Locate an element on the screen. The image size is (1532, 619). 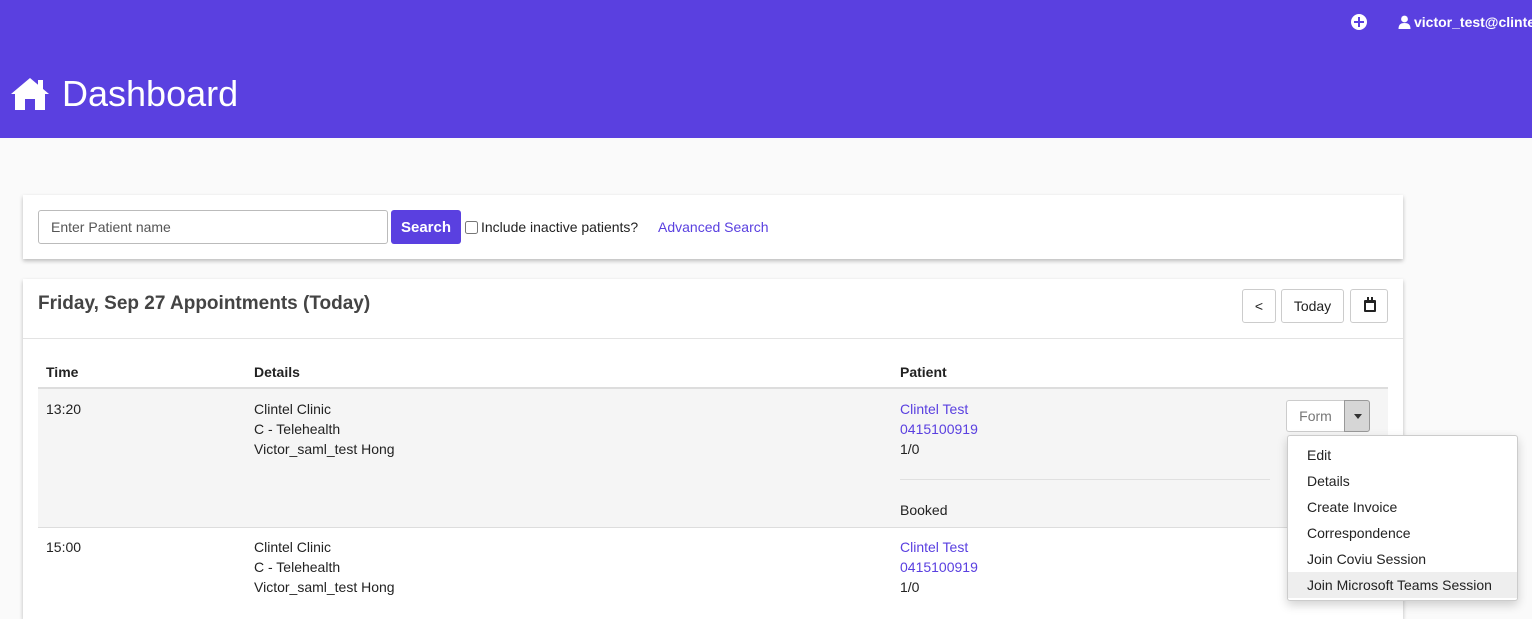
plus-circle-icon is located at coordinates (1359, 22).